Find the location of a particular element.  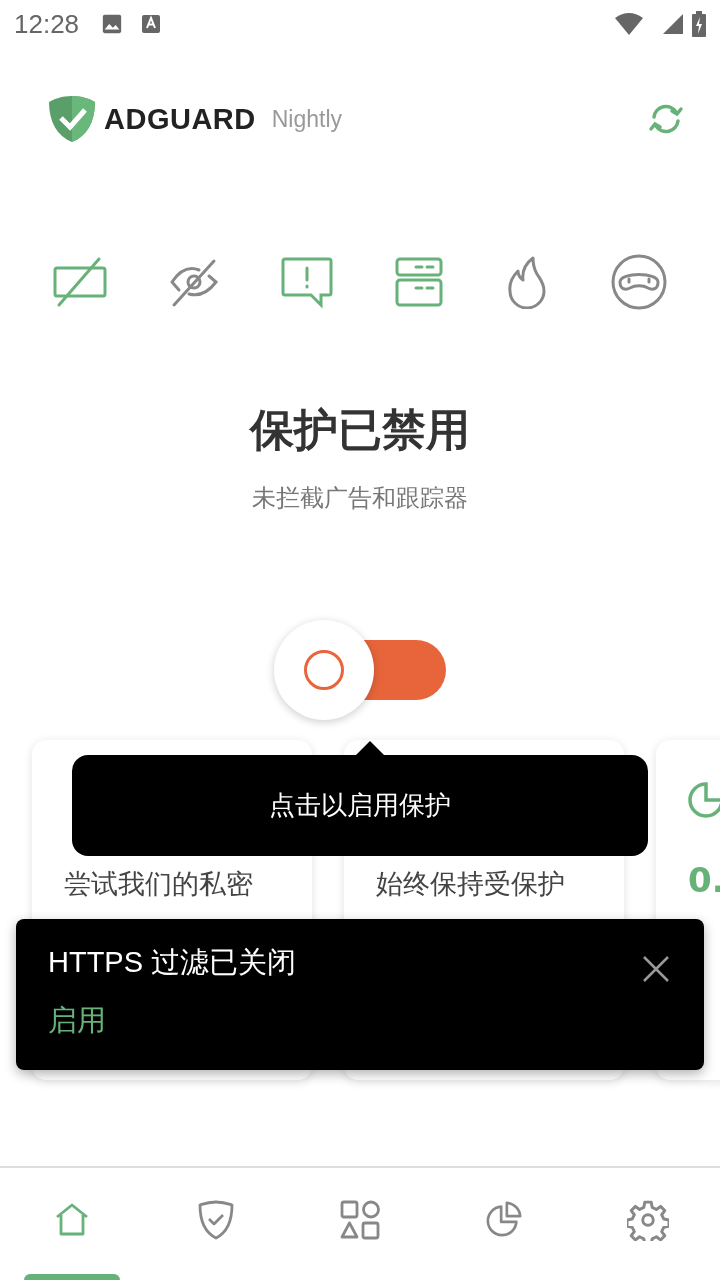

server-icon is located at coordinates (419, 282).